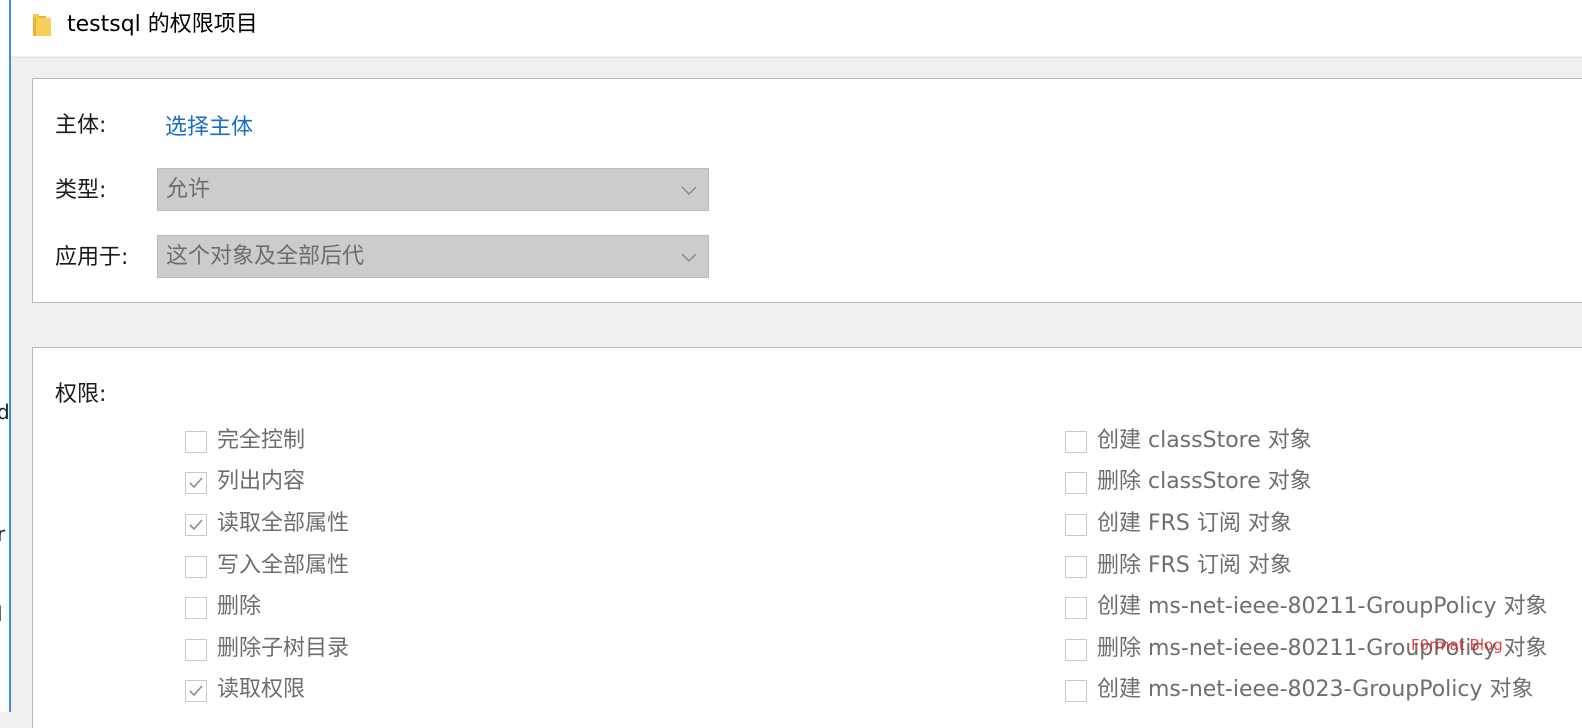  What do you see at coordinates (283, 565) in the screenshot?
I see `permission-label: 写入全部属性` at bounding box center [283, 565].